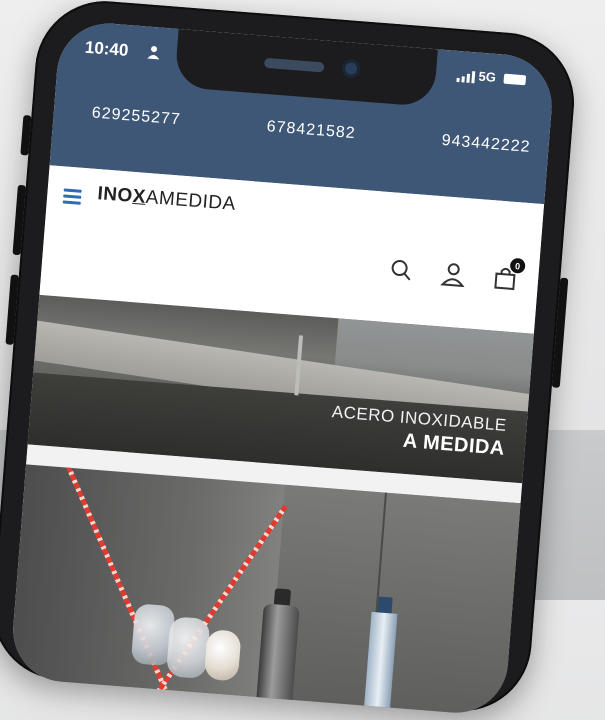  Describe the element at coordinates (351, 68) in the screenshot. I see `front-camera` at that location.